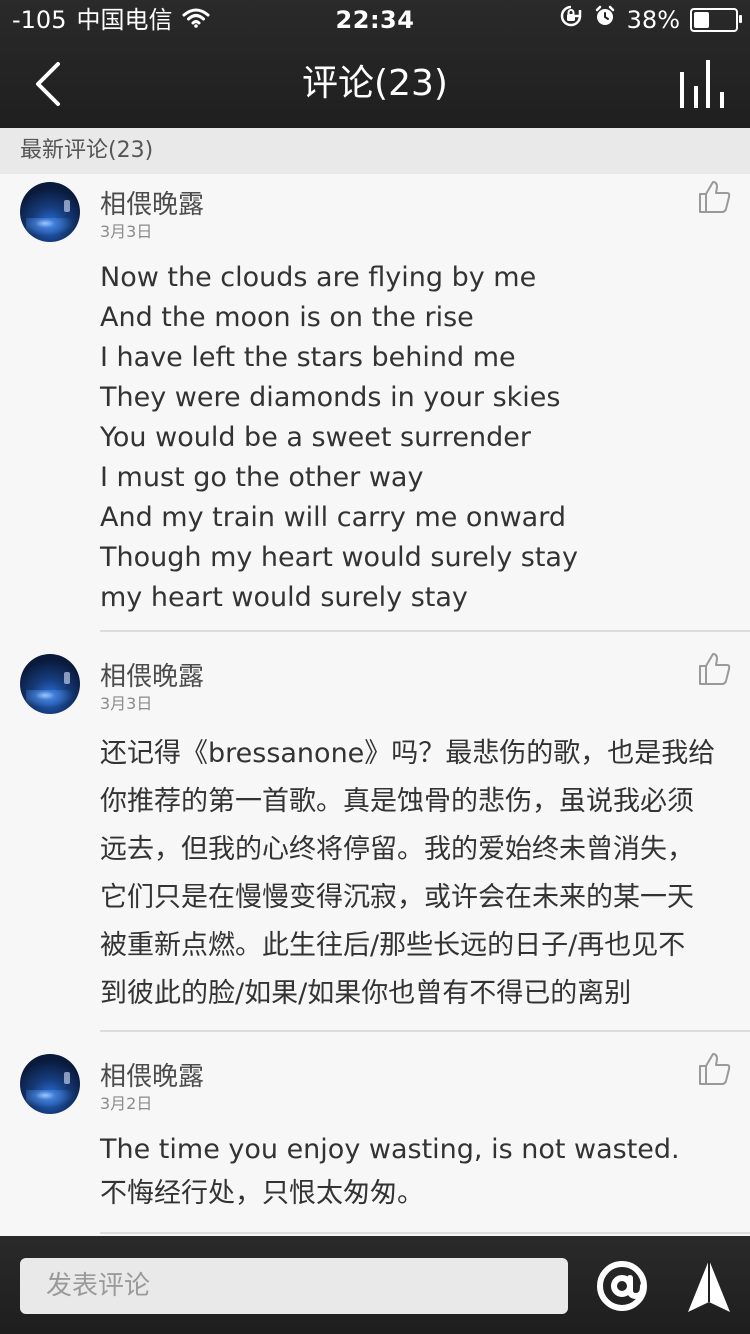  I want to click on send-button, so click(709, 1286).